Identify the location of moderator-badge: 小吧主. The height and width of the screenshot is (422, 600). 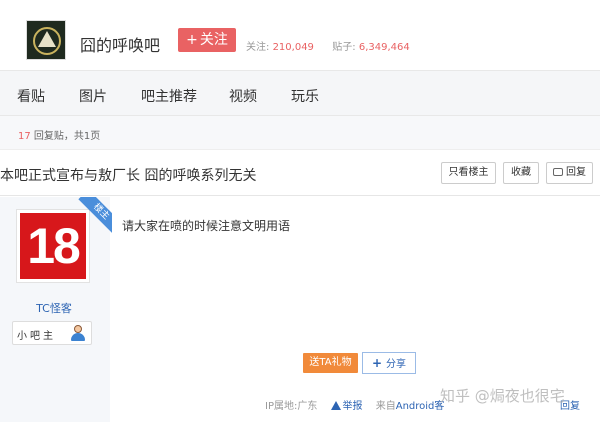
(52, 333).